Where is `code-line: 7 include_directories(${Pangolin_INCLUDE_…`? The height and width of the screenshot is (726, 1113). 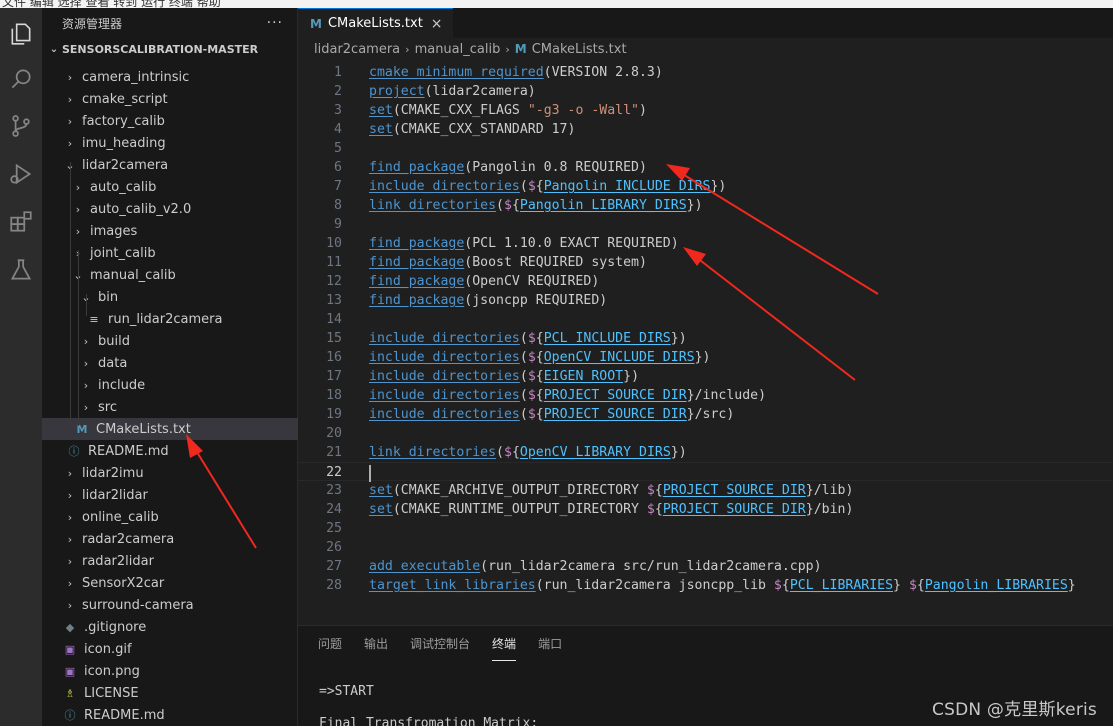 code-line: 7 include_directories(${Pangolin_INCLUDE_… is located at coordinates (705, 186).